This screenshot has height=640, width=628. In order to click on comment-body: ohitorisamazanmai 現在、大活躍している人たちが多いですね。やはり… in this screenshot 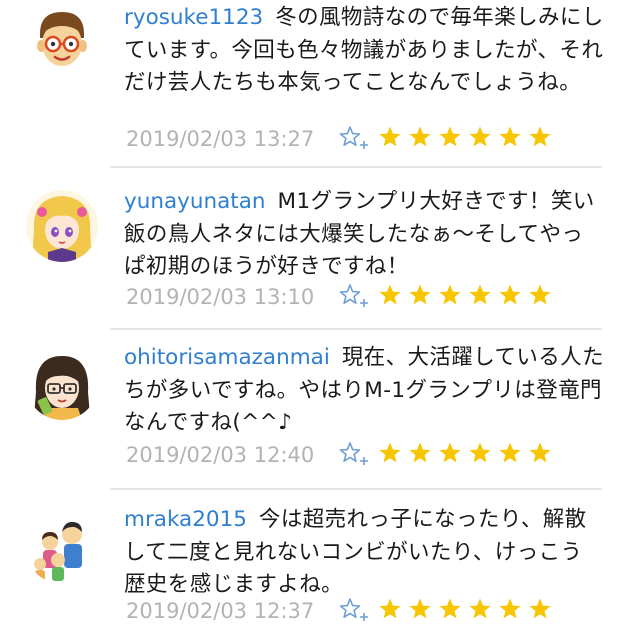, I will do `click(364, 391)`.